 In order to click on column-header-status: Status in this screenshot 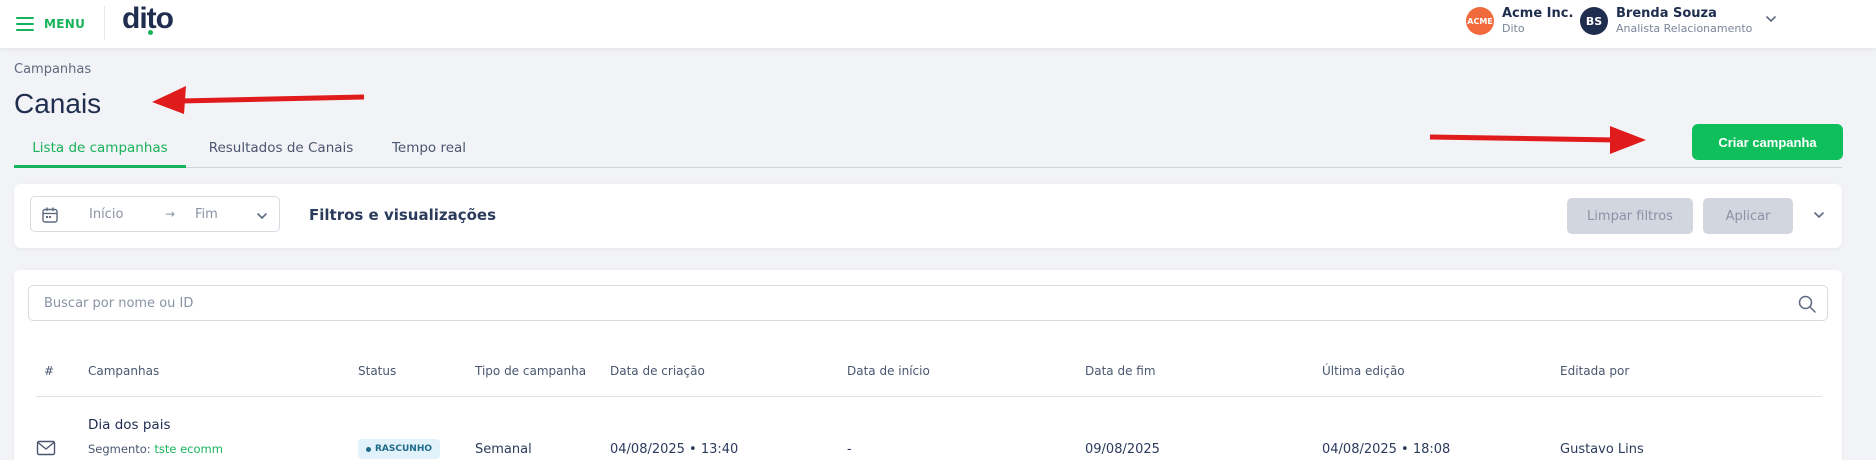, I will do `click(377, 371)`.